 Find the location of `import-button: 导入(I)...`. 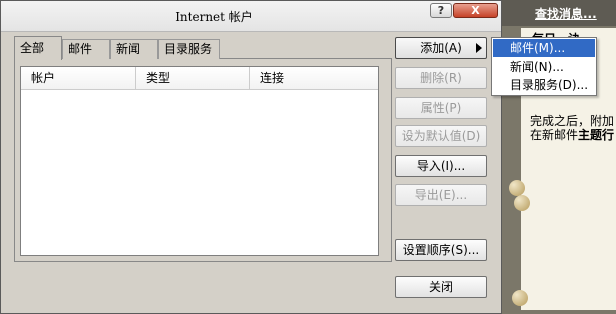

import-button: 导入(I)... is located at coordinates (441, 166).